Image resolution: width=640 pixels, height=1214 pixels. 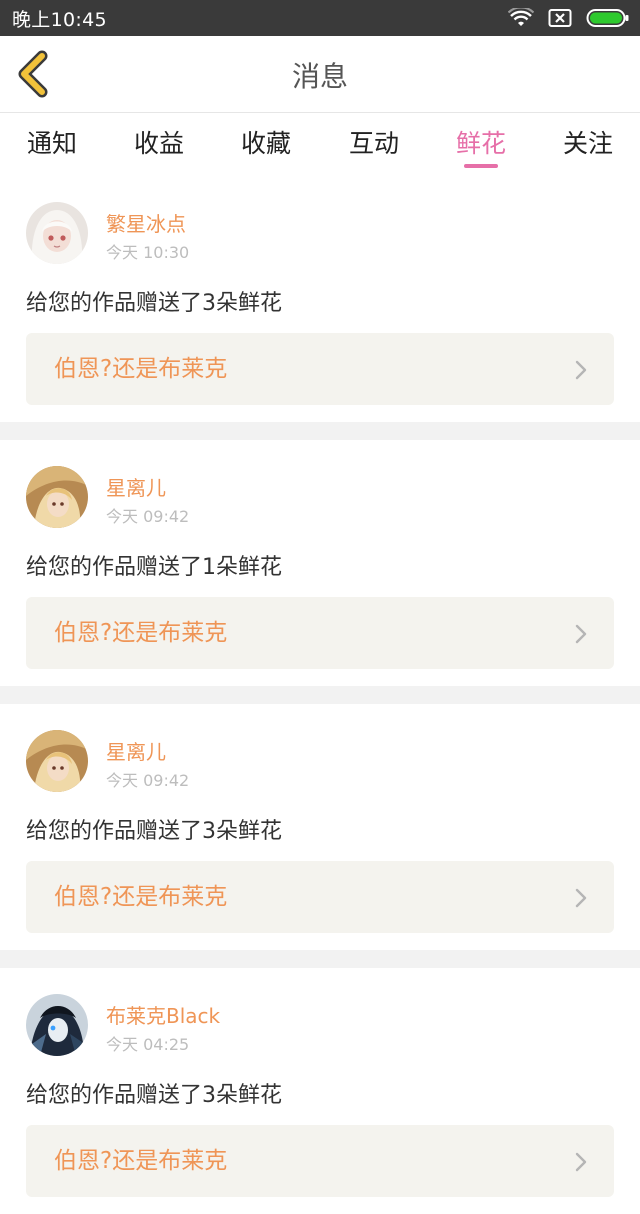 I want to click on tab-label: 通知, so click(x=51, y=143).